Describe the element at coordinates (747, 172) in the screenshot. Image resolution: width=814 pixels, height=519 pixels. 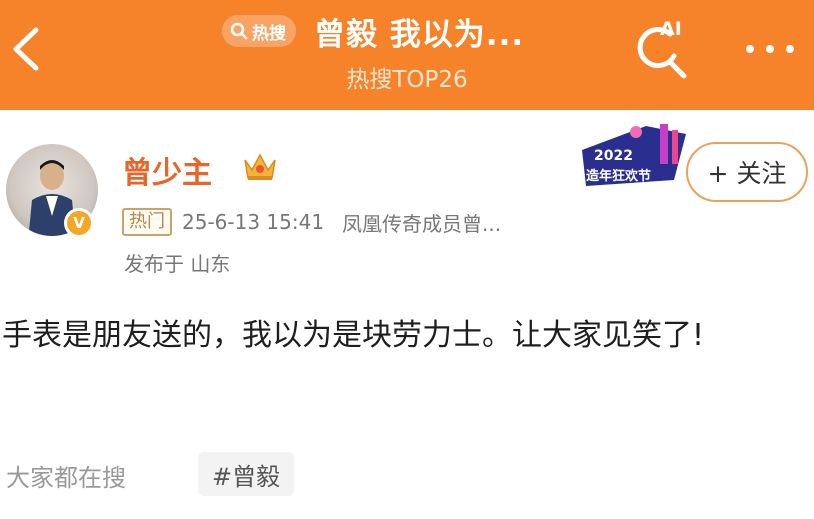
I see `follow-button: + 关注` at that location.